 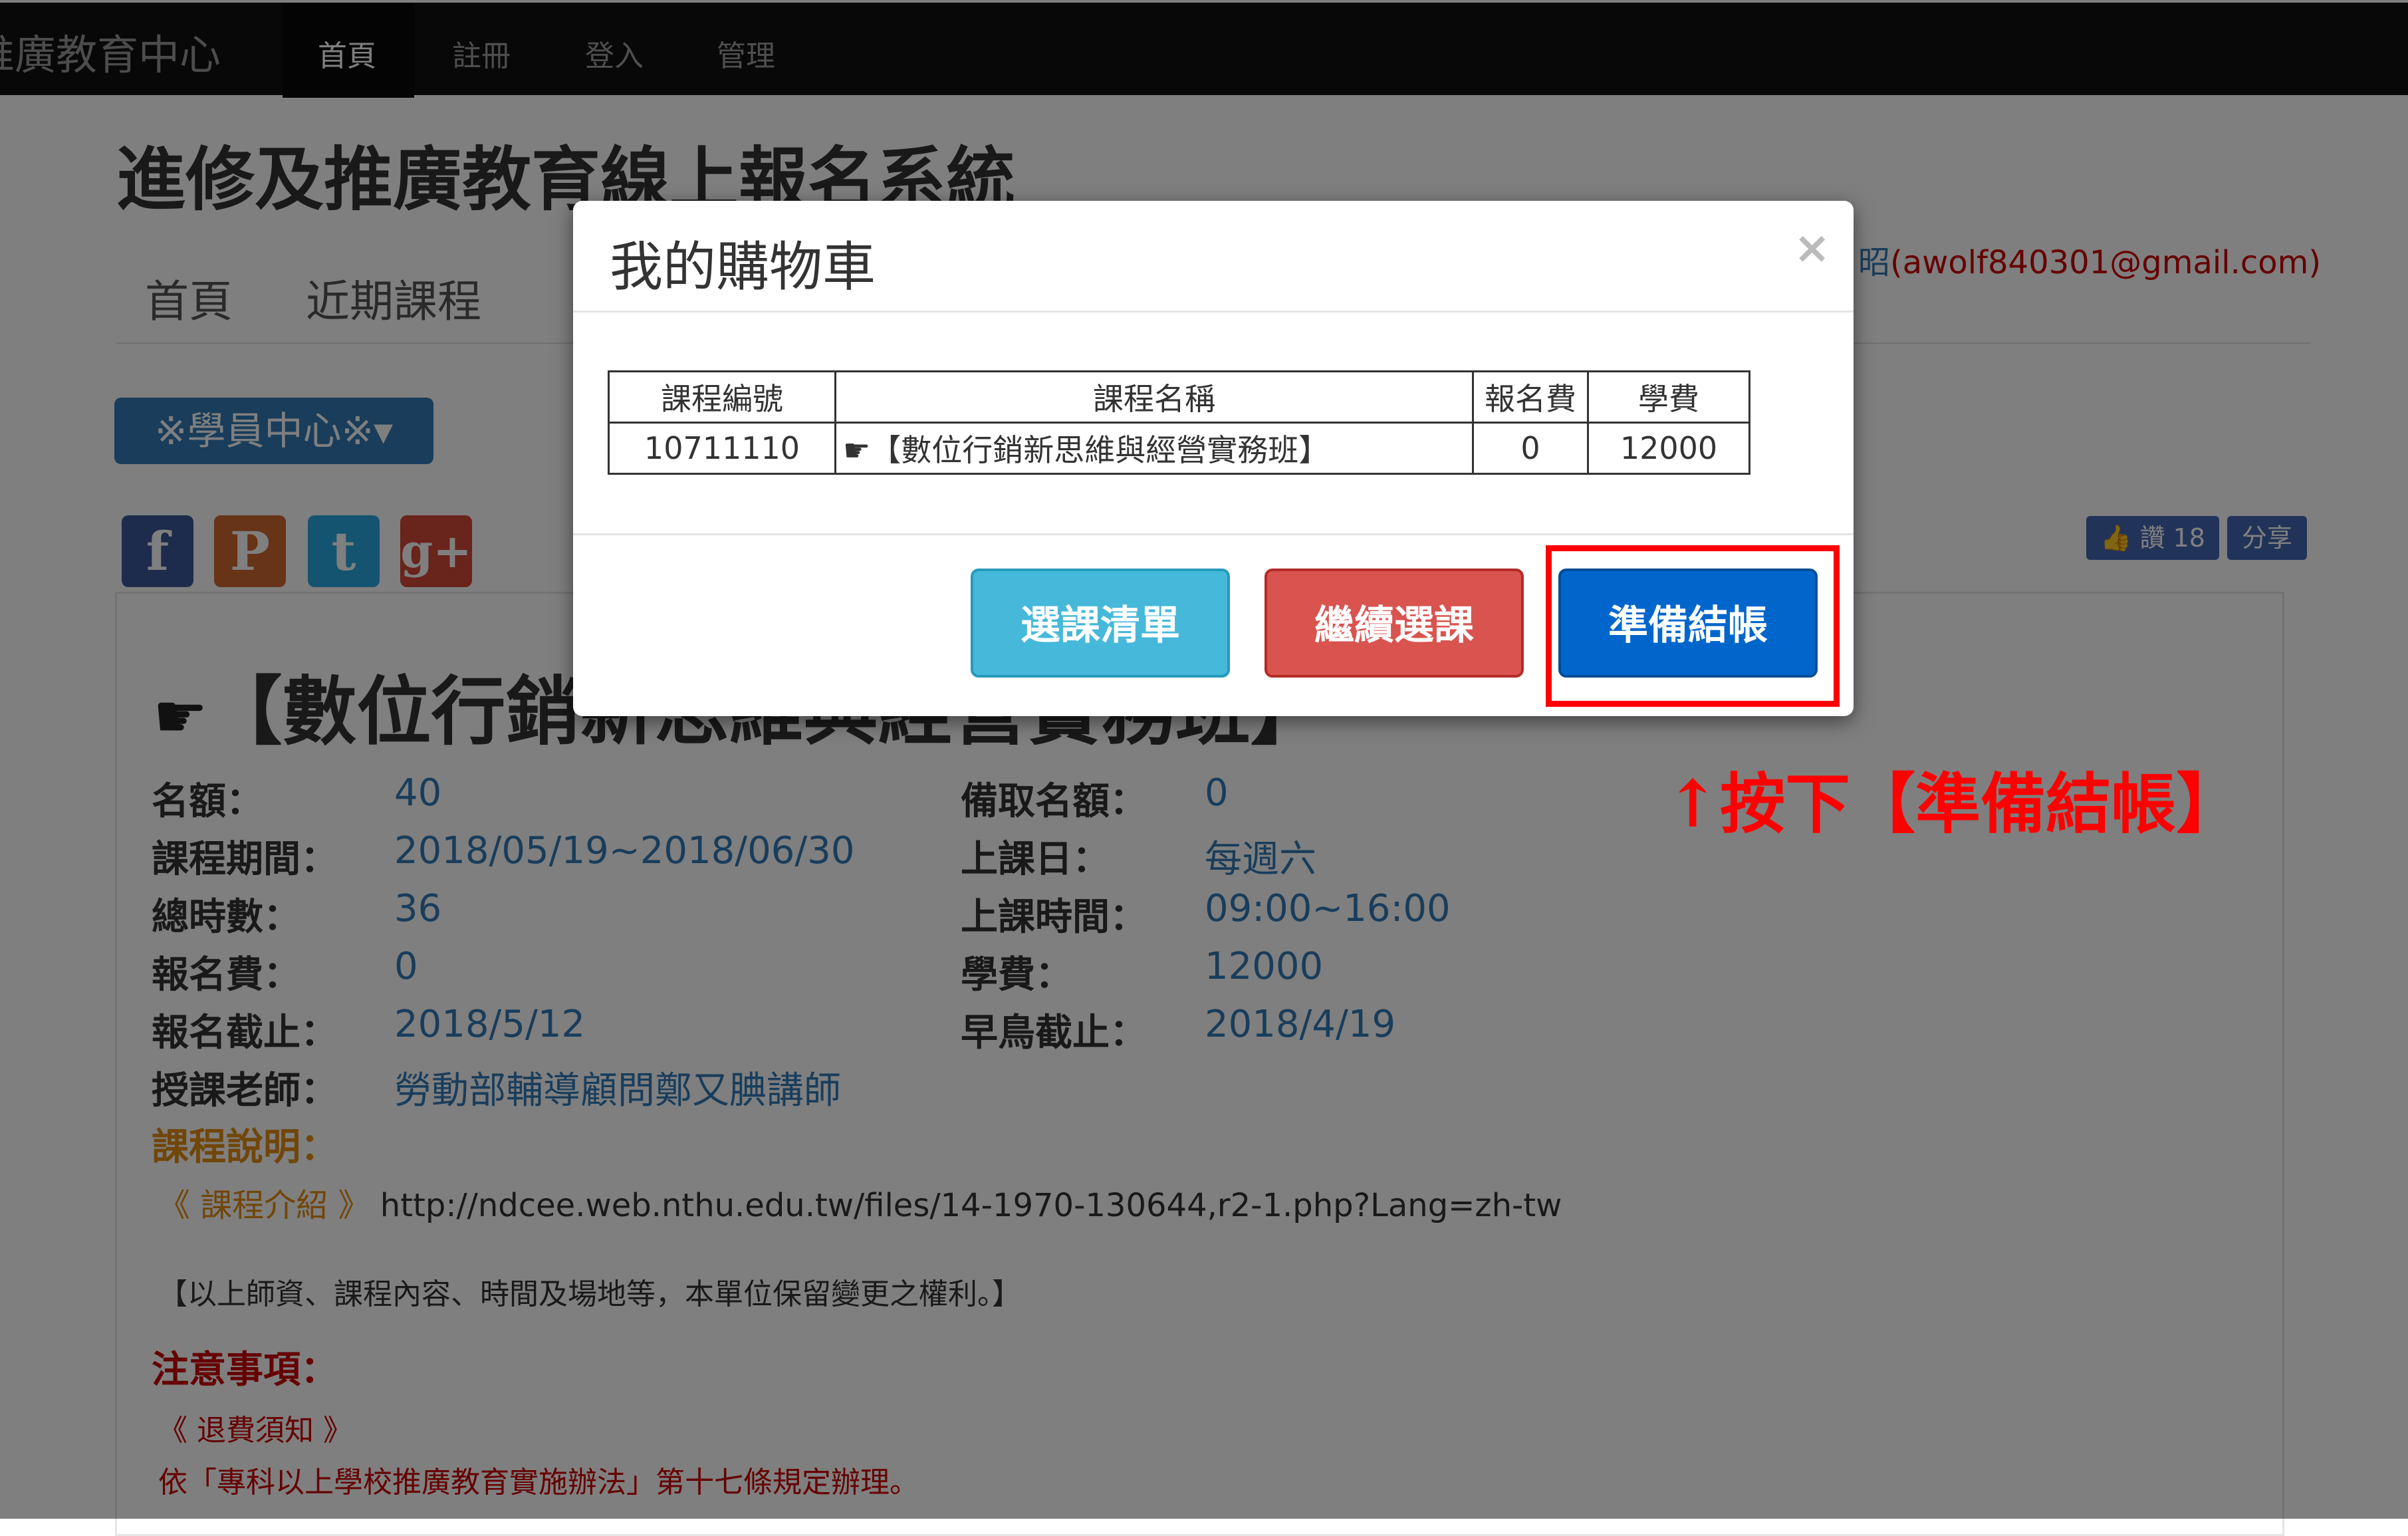 What do you see at coordinates (1100, 450) in the screenshot?
I see `cell-course-name-text: 【數位行銷新思維與經營實務班】` at bounding box center [1100, 450].